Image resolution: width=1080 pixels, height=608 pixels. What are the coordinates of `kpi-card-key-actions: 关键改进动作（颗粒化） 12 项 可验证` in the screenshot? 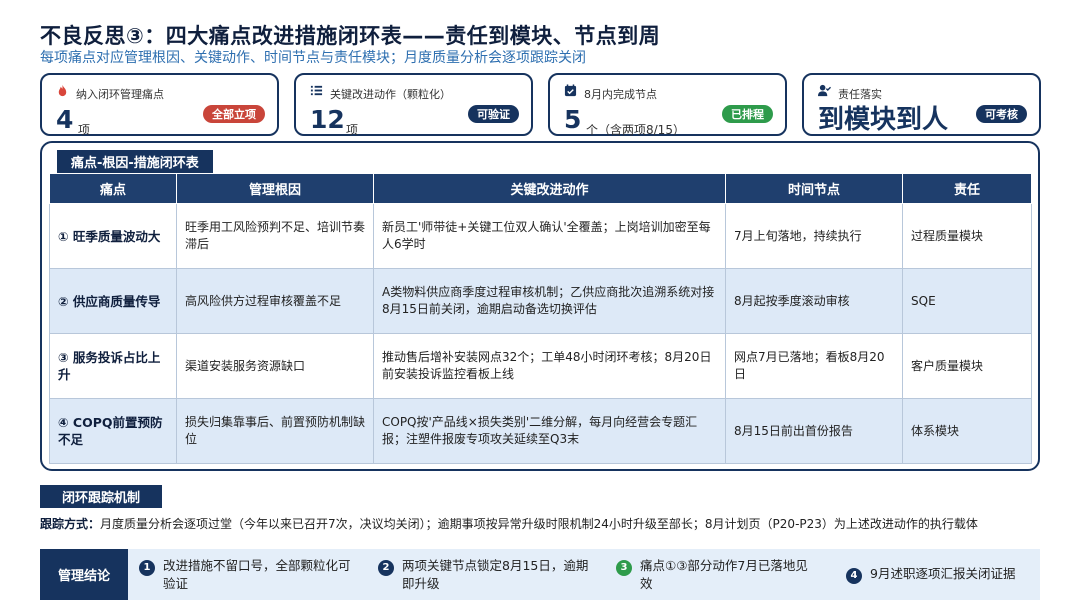 It's located at (413, 105).